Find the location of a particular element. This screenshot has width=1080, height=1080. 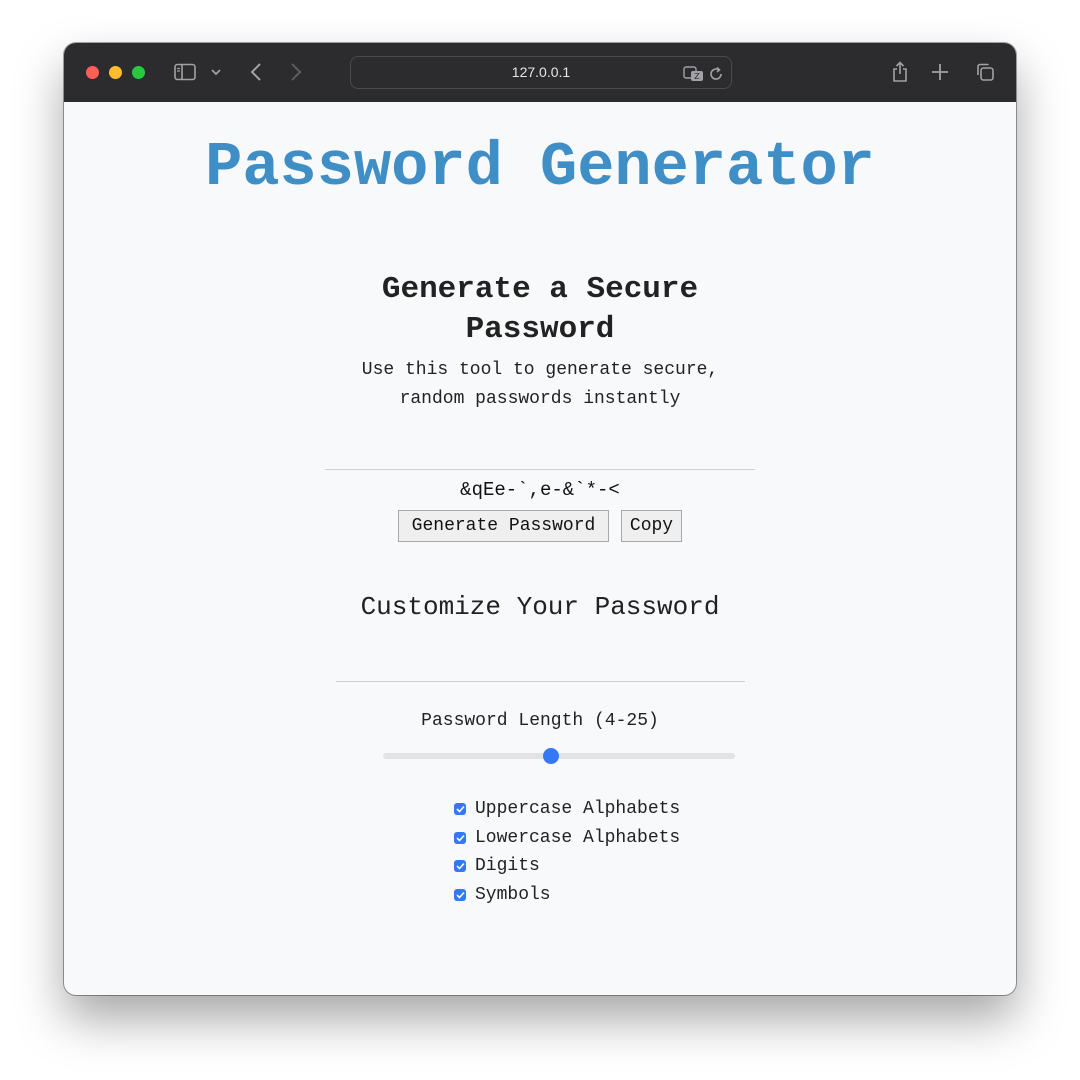

option-row: Symbols is located at coordinates (502, 895).